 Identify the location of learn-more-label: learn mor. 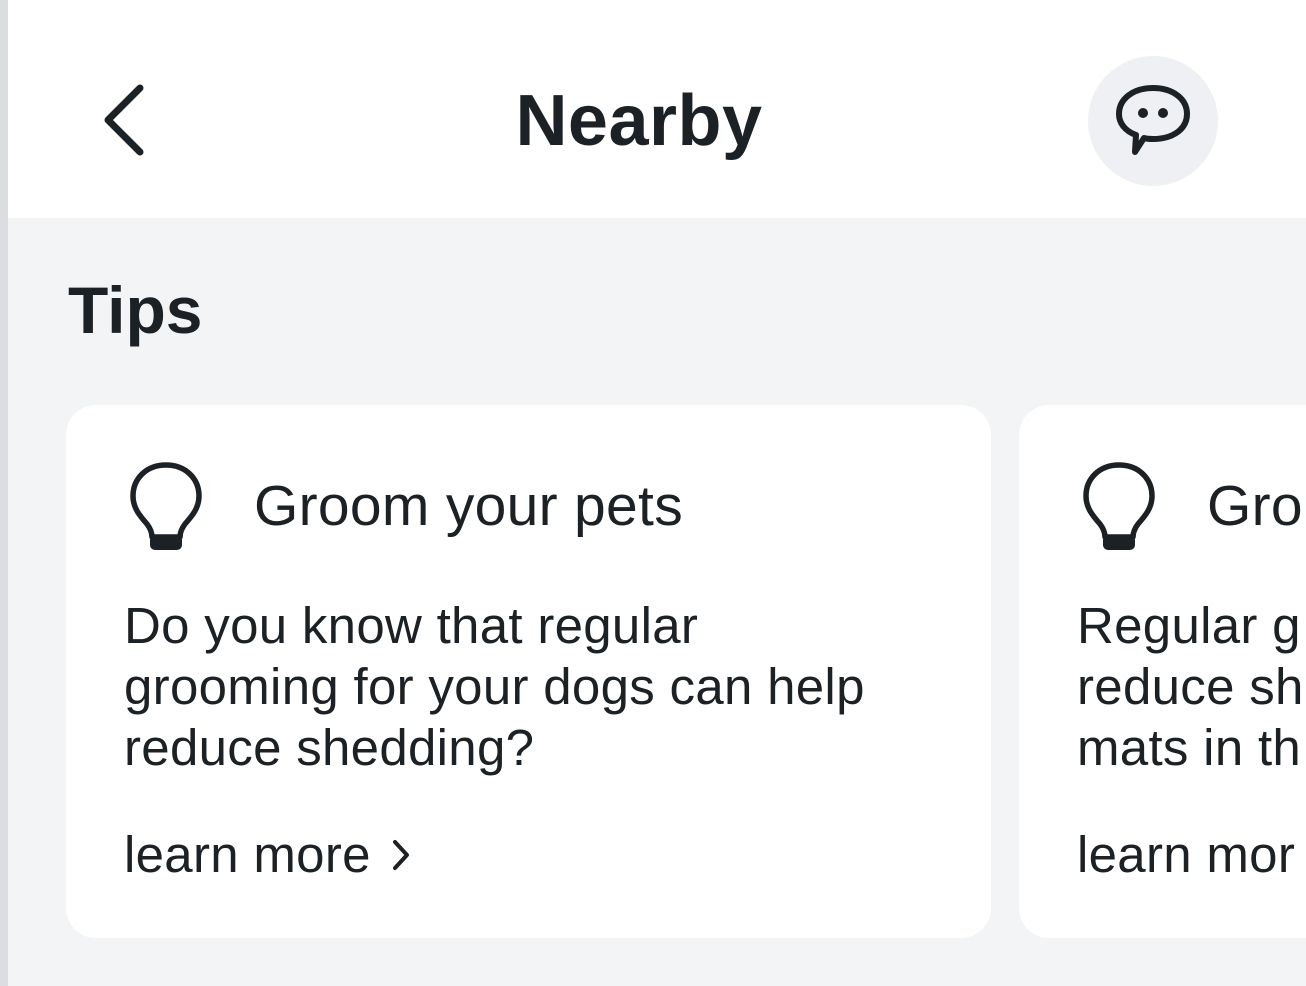
(1186, 854).